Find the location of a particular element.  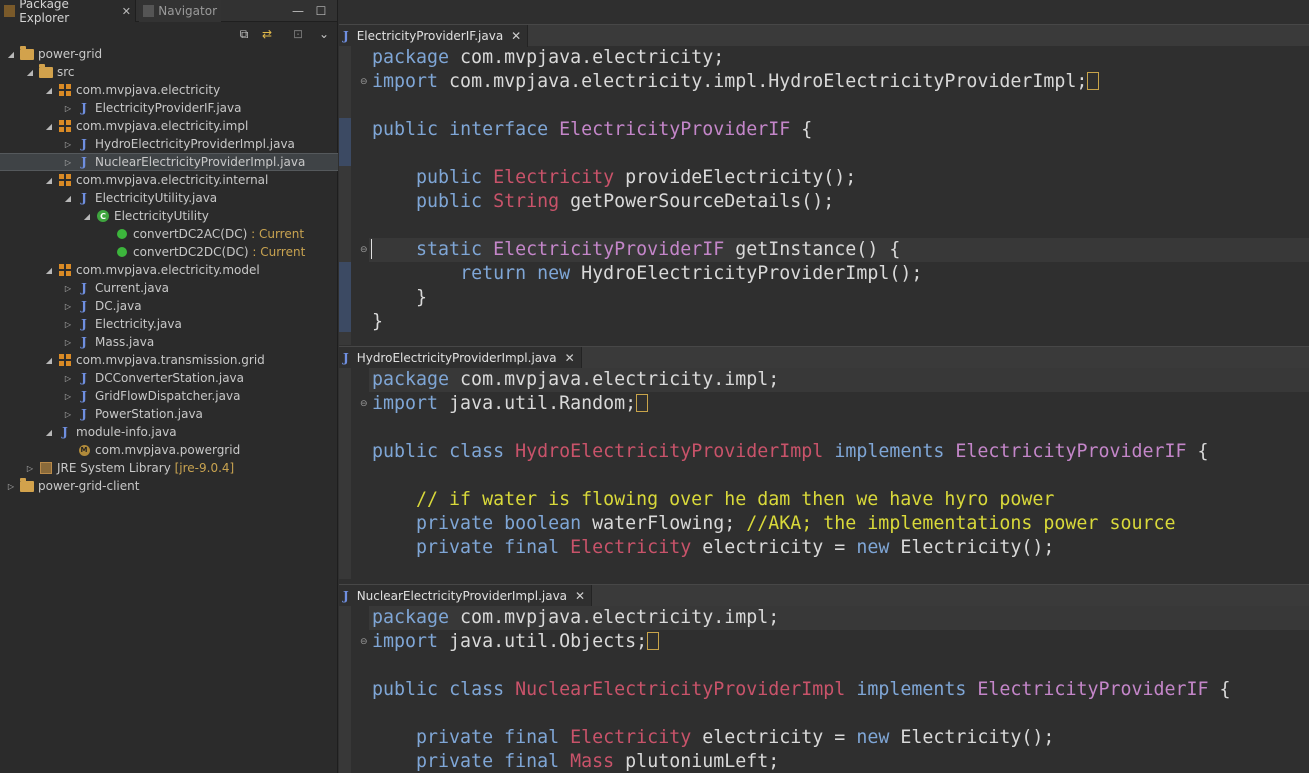

tree-item-text: com.mvpjava.electricity is located at coordinates (148, 90).